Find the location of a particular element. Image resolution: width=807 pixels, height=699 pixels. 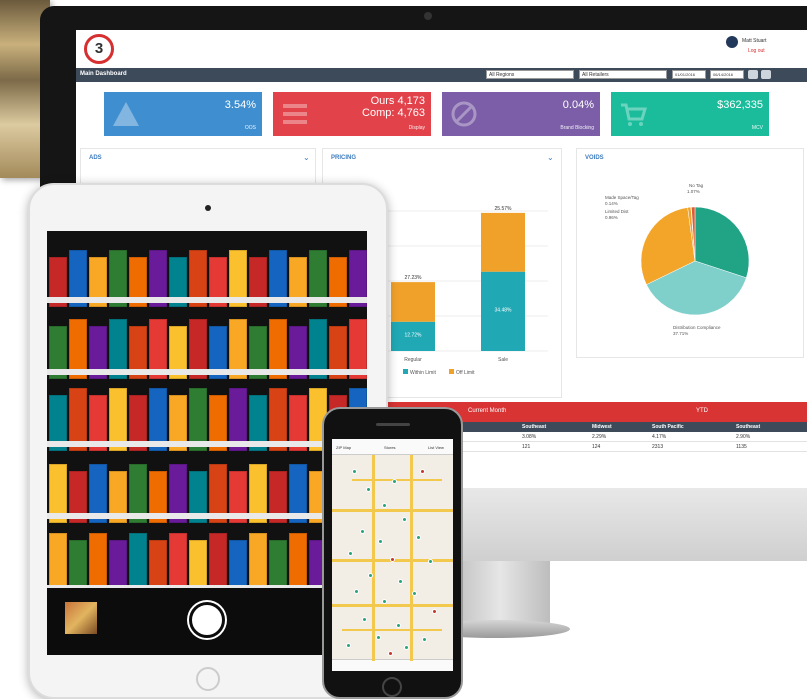

legend-label: Off Limit is located at coordinates (465, 373).